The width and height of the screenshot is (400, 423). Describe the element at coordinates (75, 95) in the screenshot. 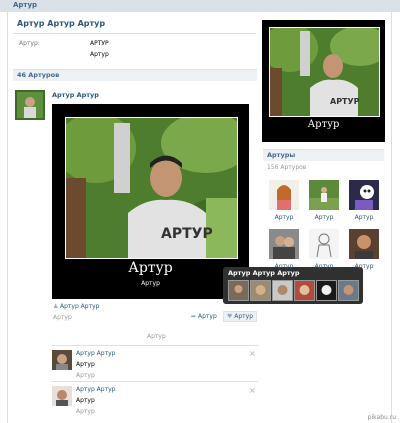

I see `post-author: Артур Артур` at that location.